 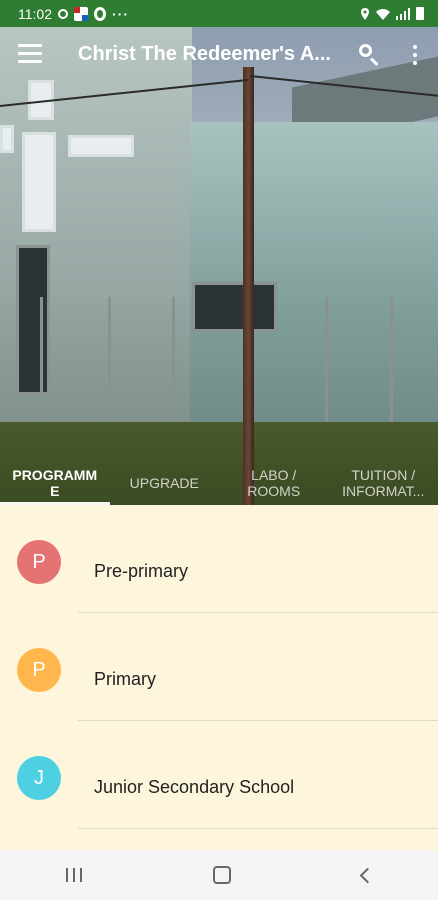 What do you see at coordinates (415, 55) in the screenshot?
I see `more-vert-icon` at bounding box center [415, 55].